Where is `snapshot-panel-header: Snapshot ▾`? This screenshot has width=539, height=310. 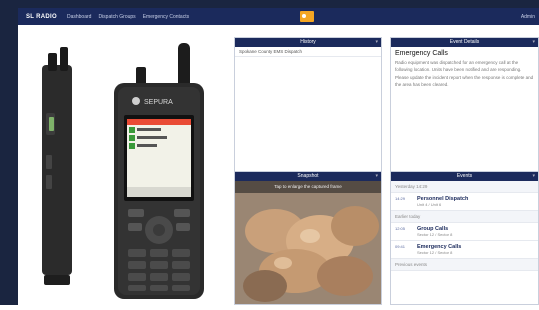 snapshot-panel-header: Snapshot ▾ is located at coordinates (308, 176).